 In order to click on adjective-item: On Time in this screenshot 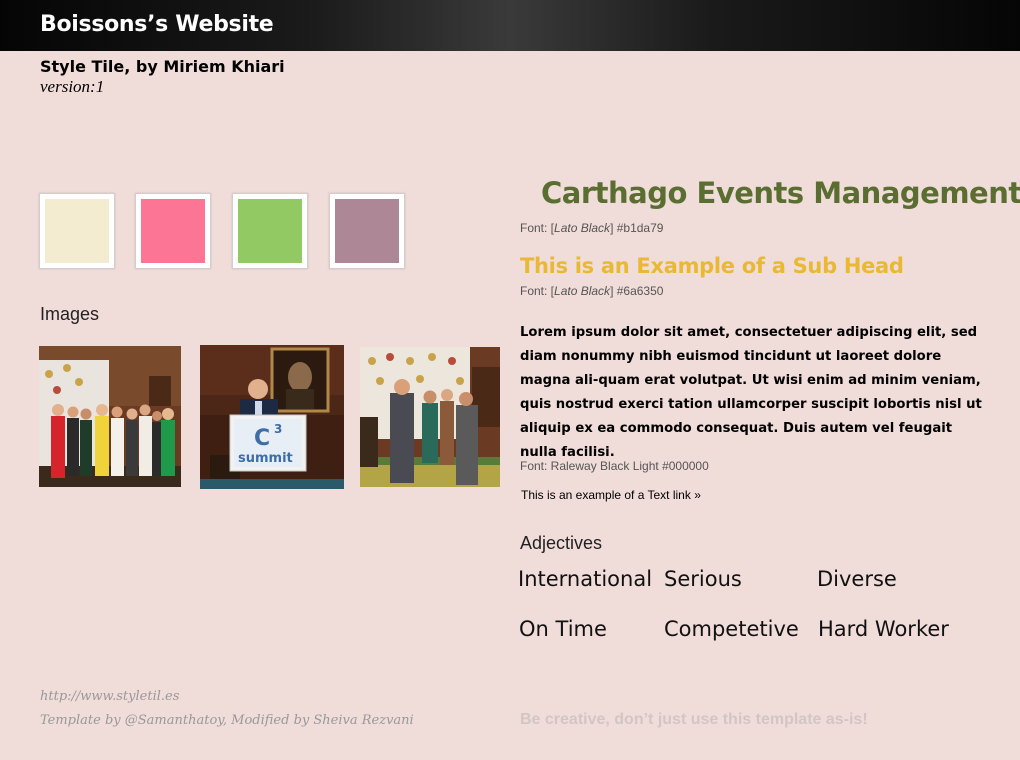, I will do `click(563, 629)`.